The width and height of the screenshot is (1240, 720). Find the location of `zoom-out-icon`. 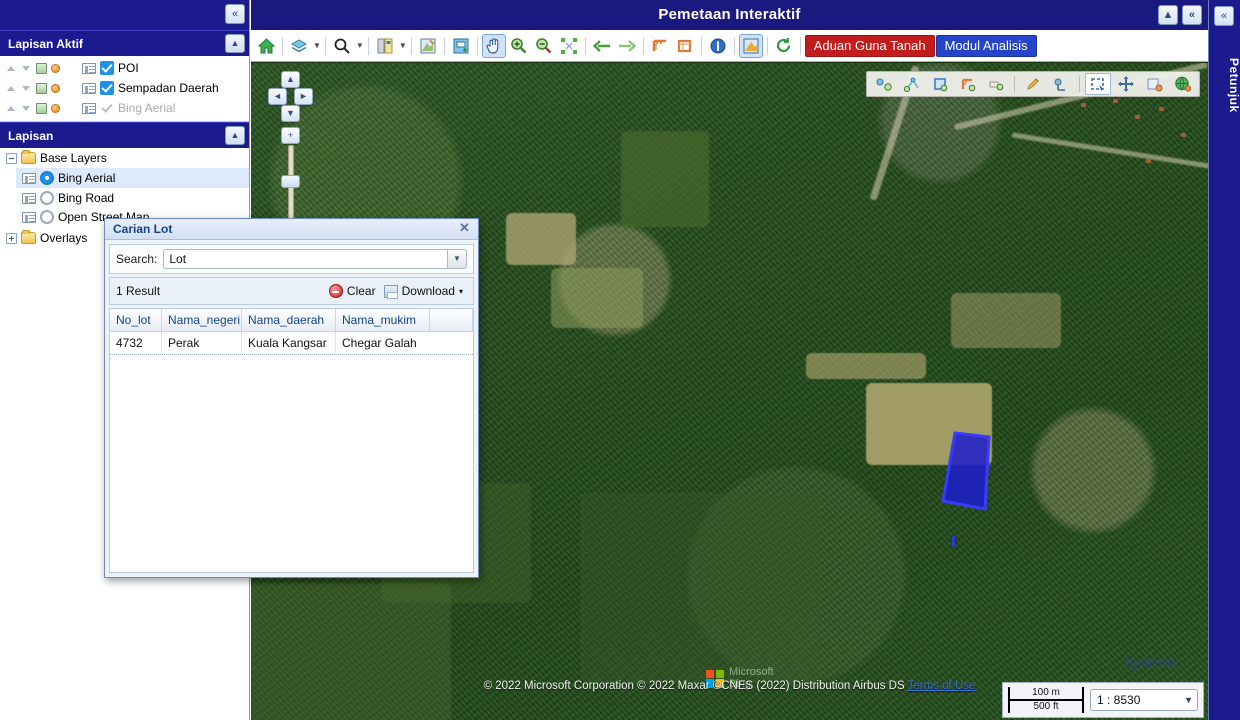

zoom-out-icon is located at coordinates (544, 46).